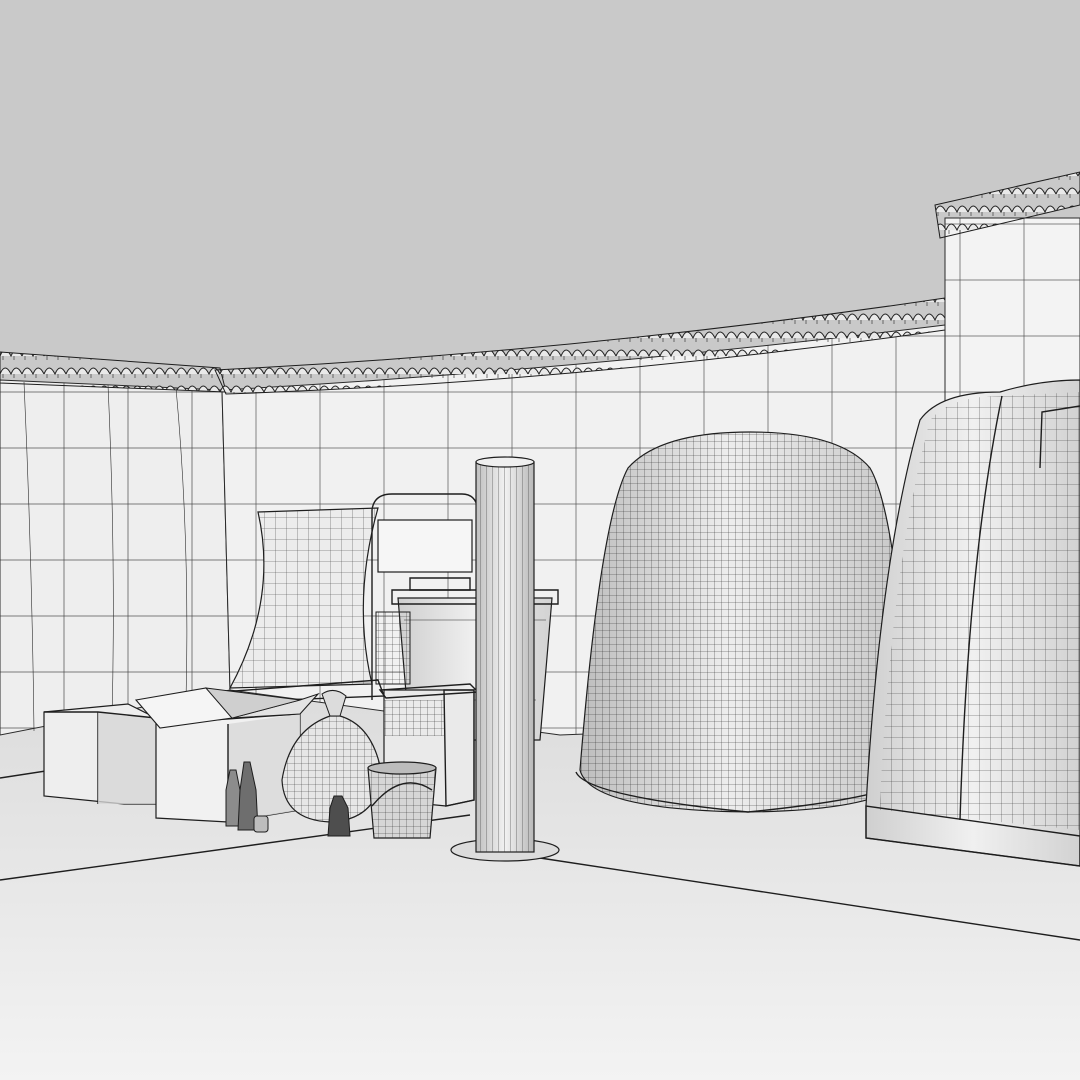 The image size is (1080, 1080). I want to click on bucket, so click(402, 800).